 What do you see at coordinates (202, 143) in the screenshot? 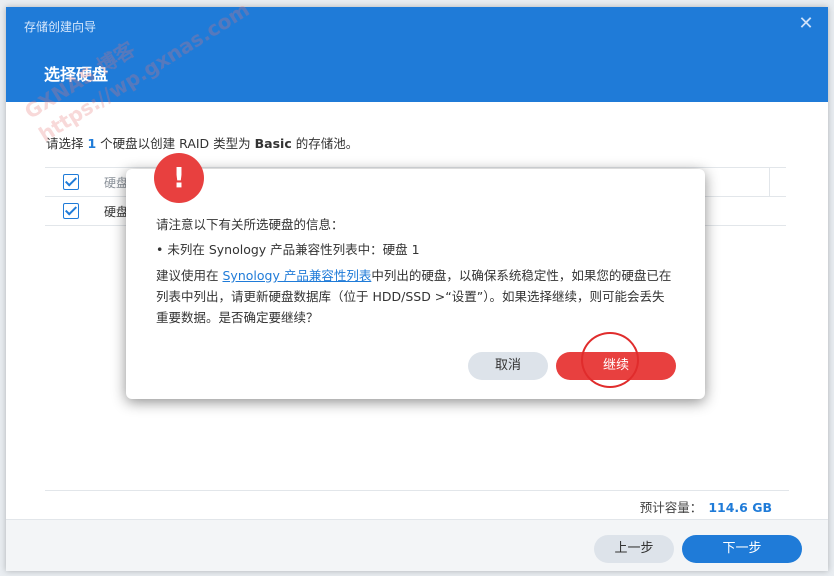
I see `instruction-text: 请选择 1 个硬盘以创建 RAID 类型为 Basic 的存储池。` at bounding box center [202, 143].